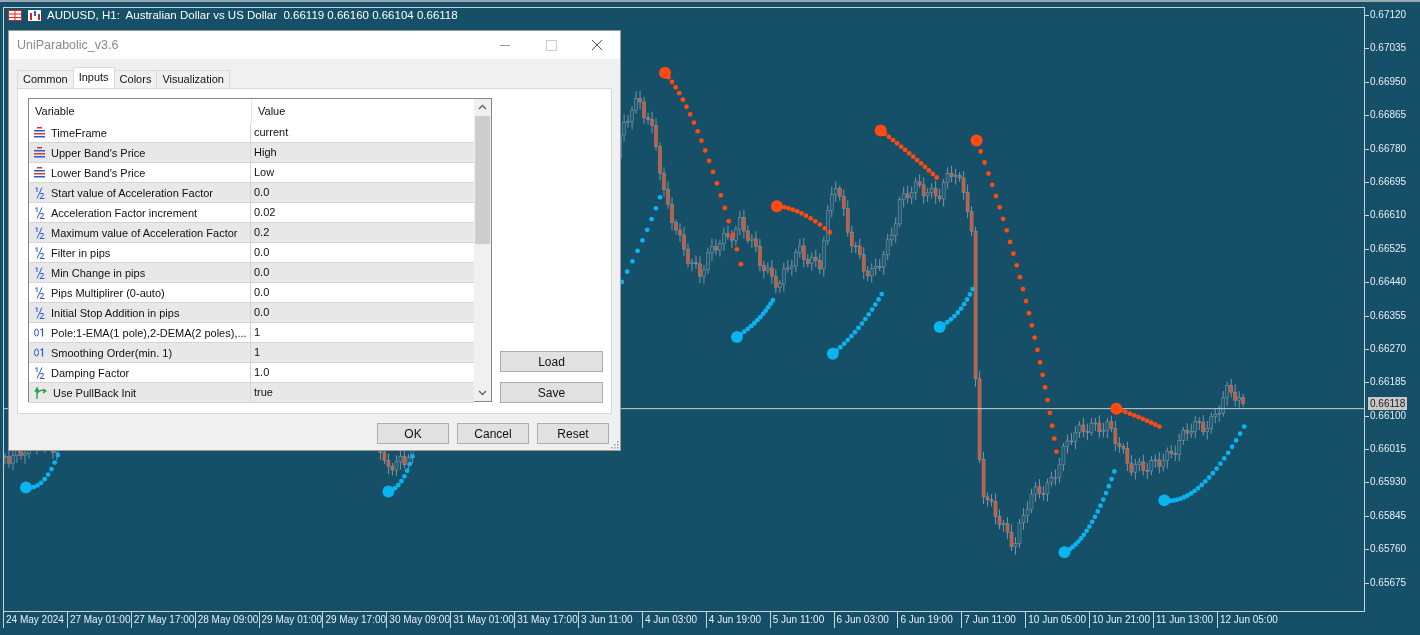 The height and width of the screenshot is (635, 1420). Describe the element at coordinates (93, 77) in the screenshot. I see `tab: Inputs` at that location.